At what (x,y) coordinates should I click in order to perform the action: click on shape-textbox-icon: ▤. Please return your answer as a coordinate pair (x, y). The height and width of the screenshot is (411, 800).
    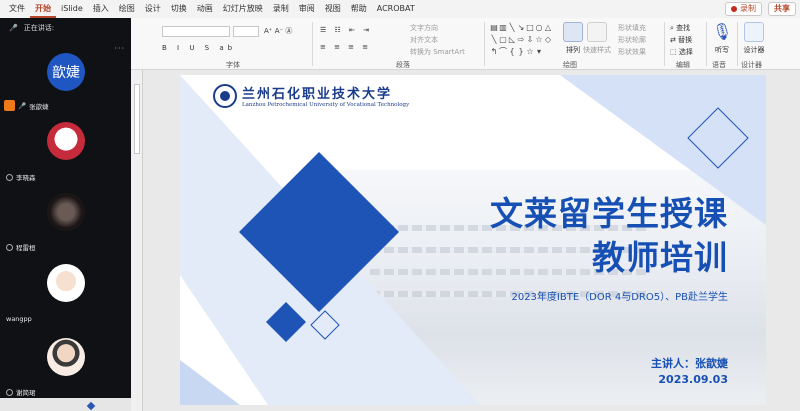
    Looking at the image, I should click on (494, 27).